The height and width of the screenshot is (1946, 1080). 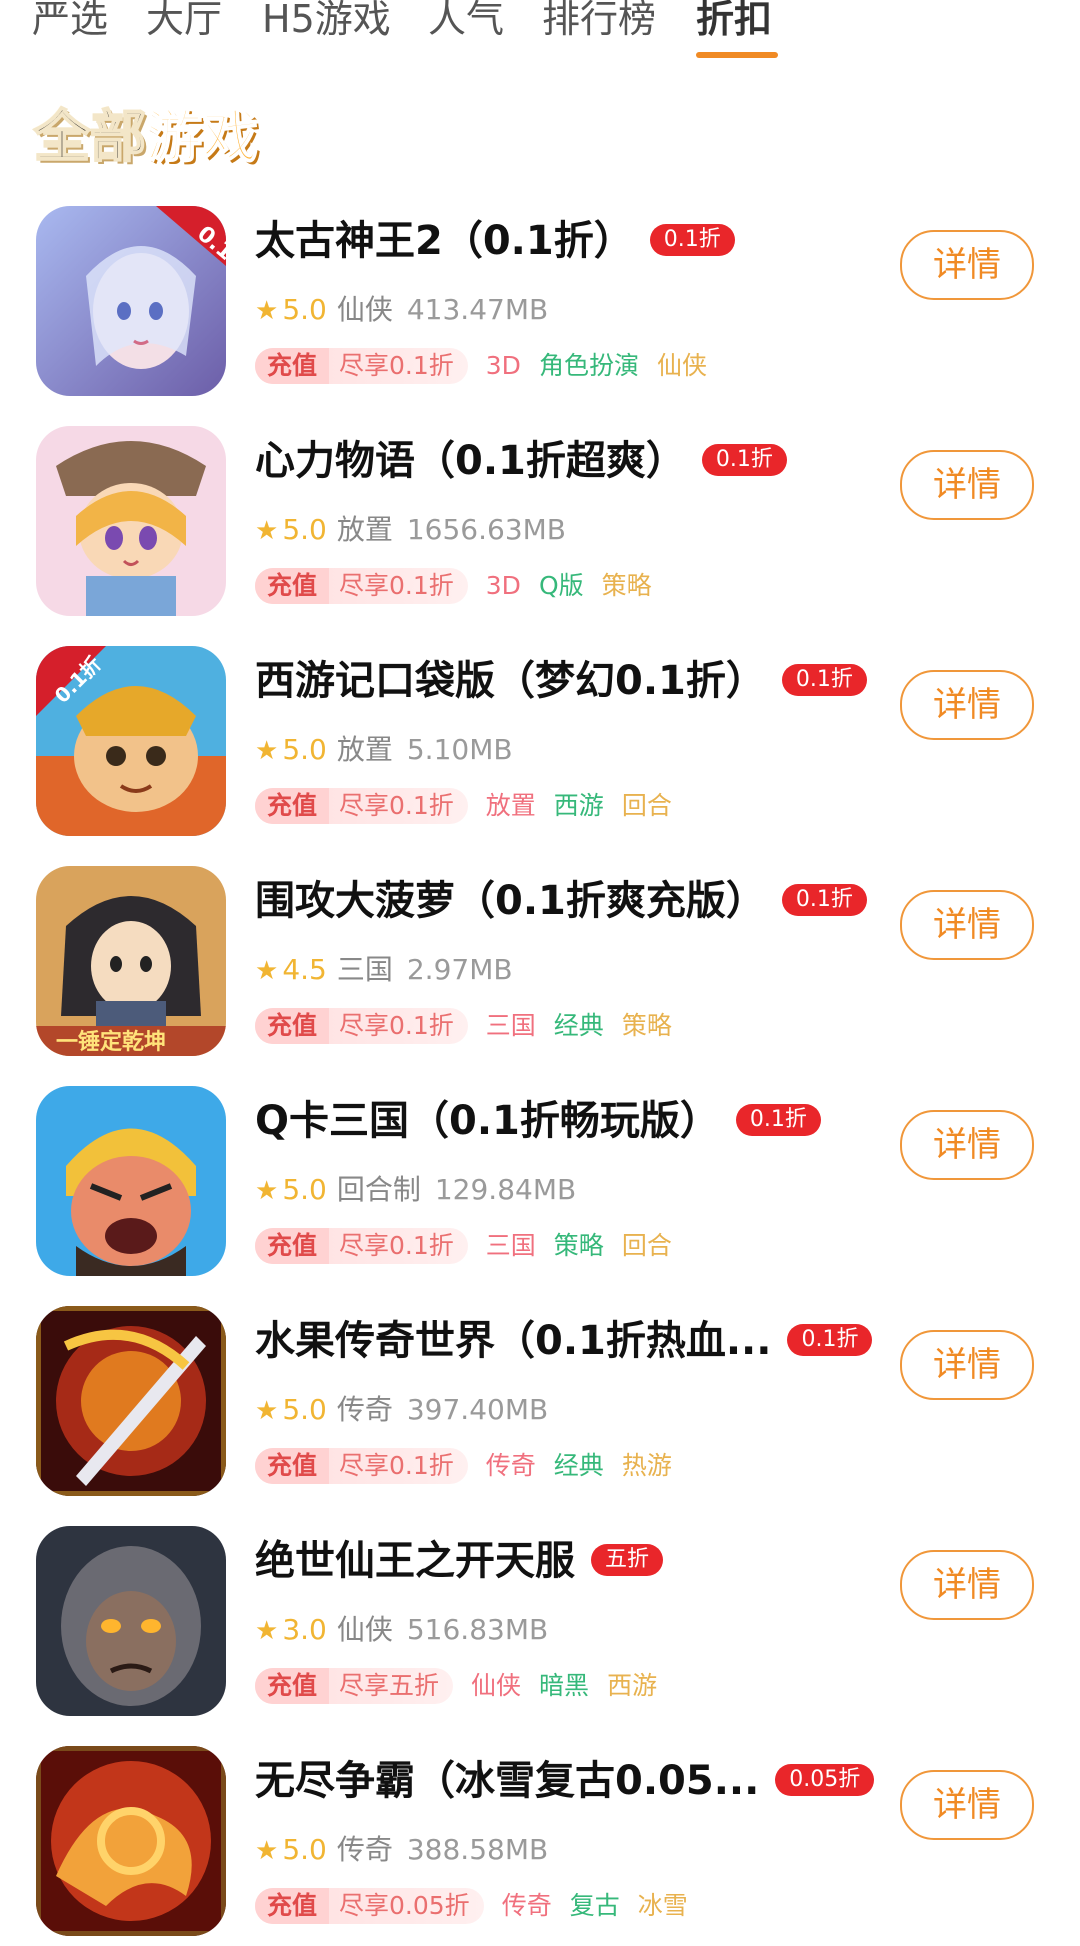 What do you see at coordinates (90, 137) in the screenshot?
I see `section-title-part1: 全部` at bounding box center [90, 137].